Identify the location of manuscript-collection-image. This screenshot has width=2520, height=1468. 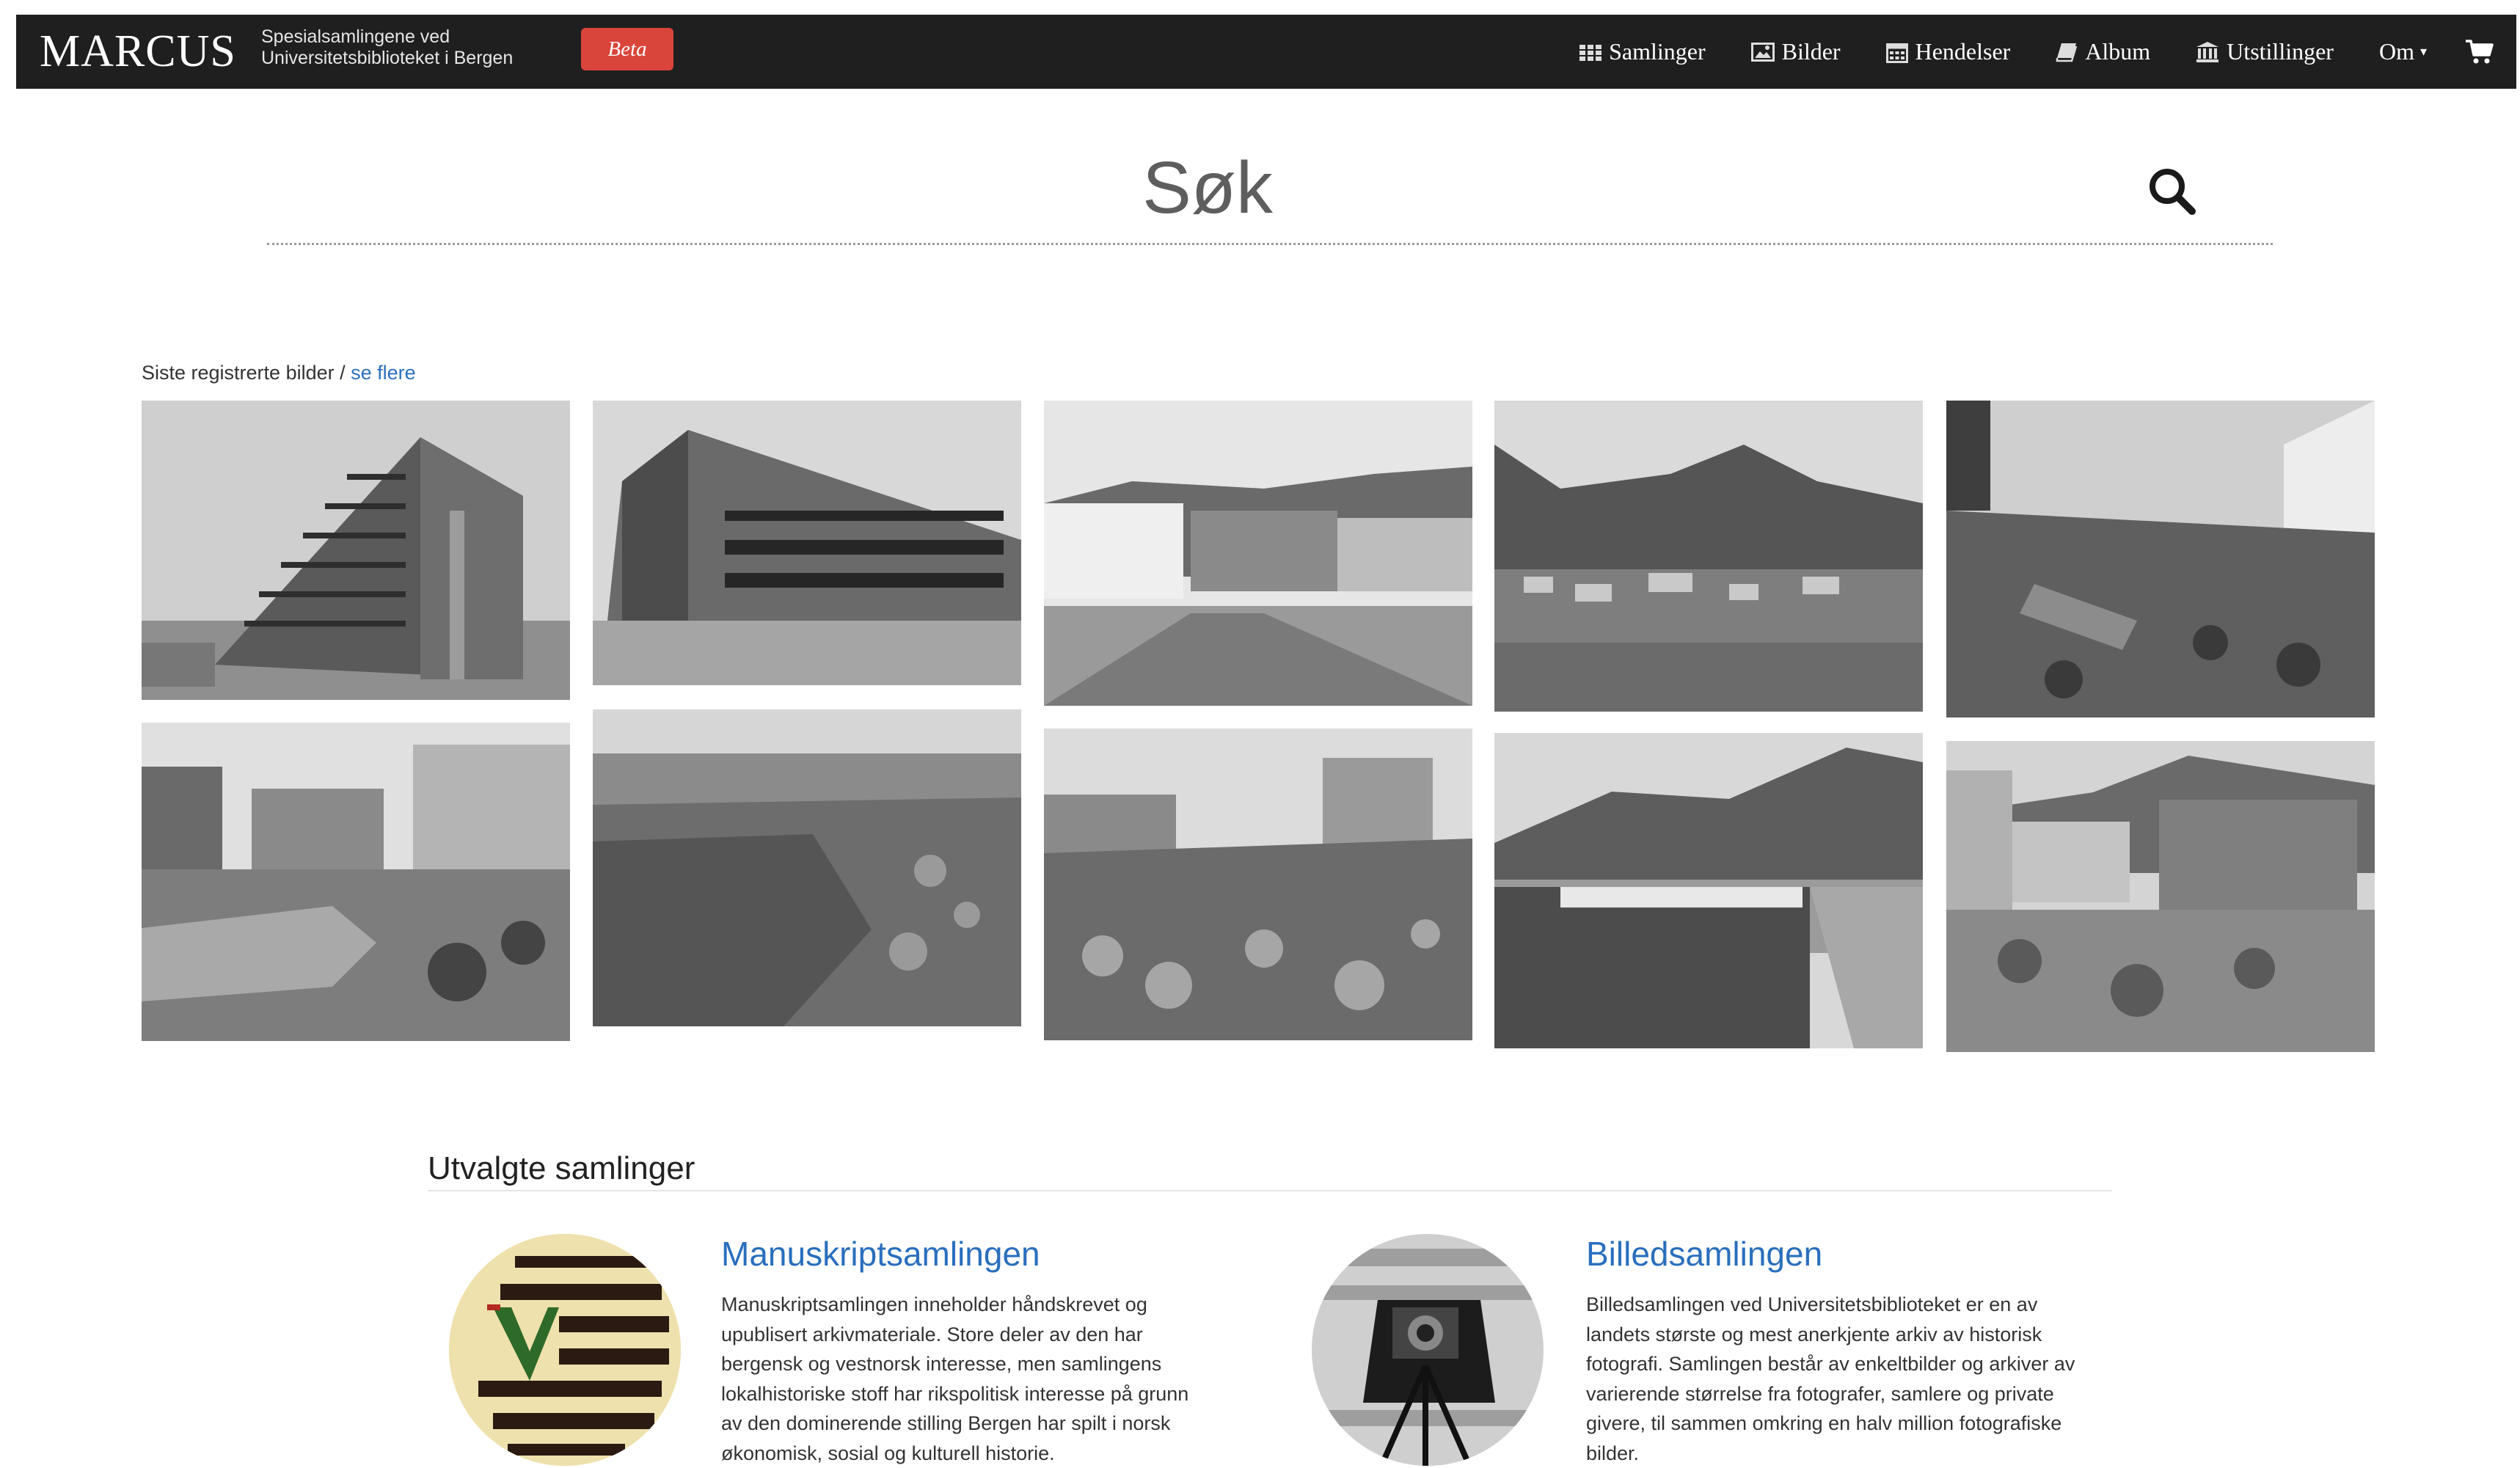
(565, 1350).